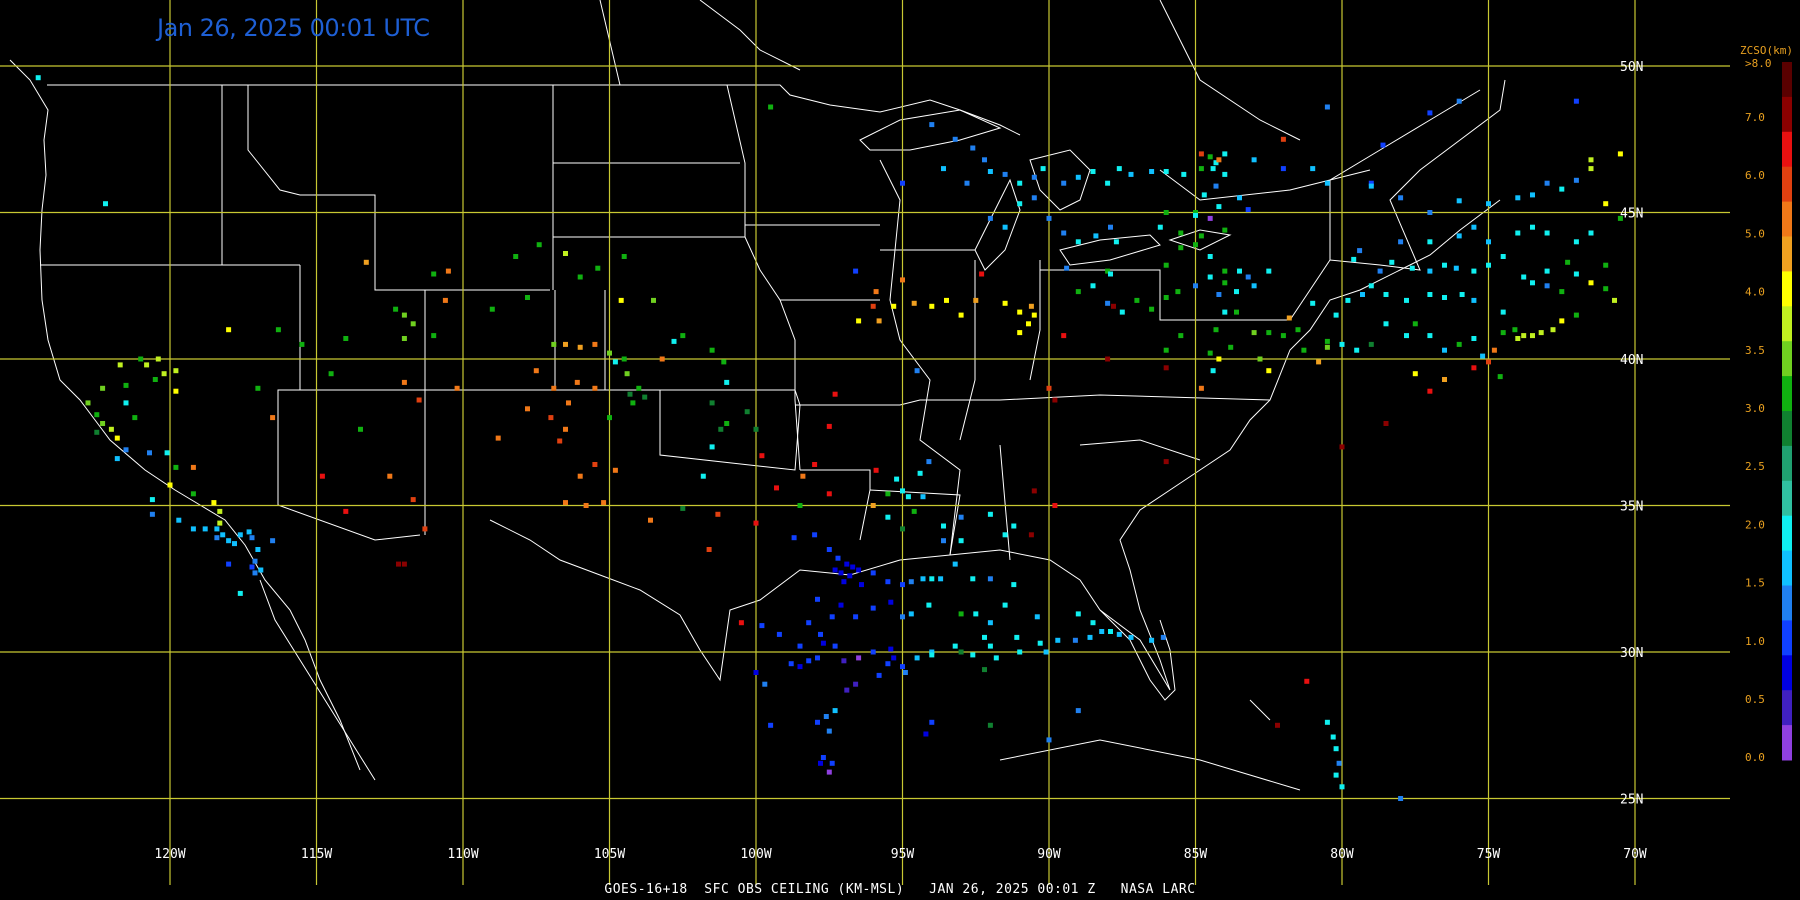  I want to click on timestamp-title: Jan 26, 2025 00:01 UTC, so click(293, 28).